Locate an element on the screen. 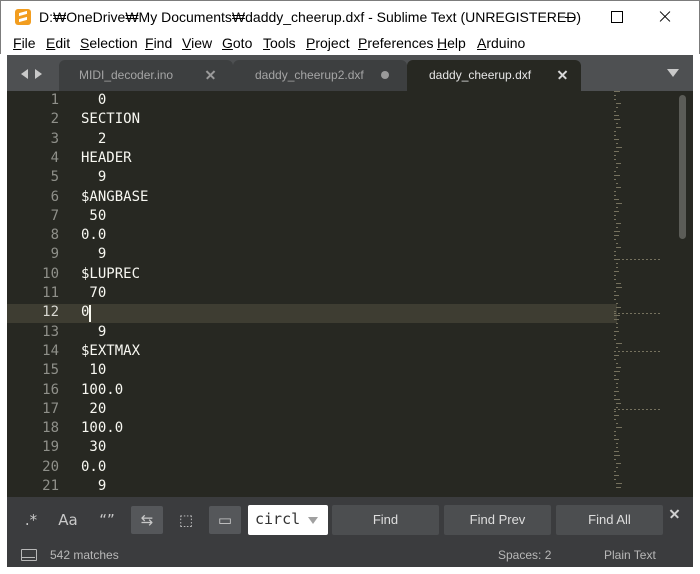 Image resolution: width=700 pixels, height=574 pixels. code-line: 8 0.0 is located at coordinates (312, 236).